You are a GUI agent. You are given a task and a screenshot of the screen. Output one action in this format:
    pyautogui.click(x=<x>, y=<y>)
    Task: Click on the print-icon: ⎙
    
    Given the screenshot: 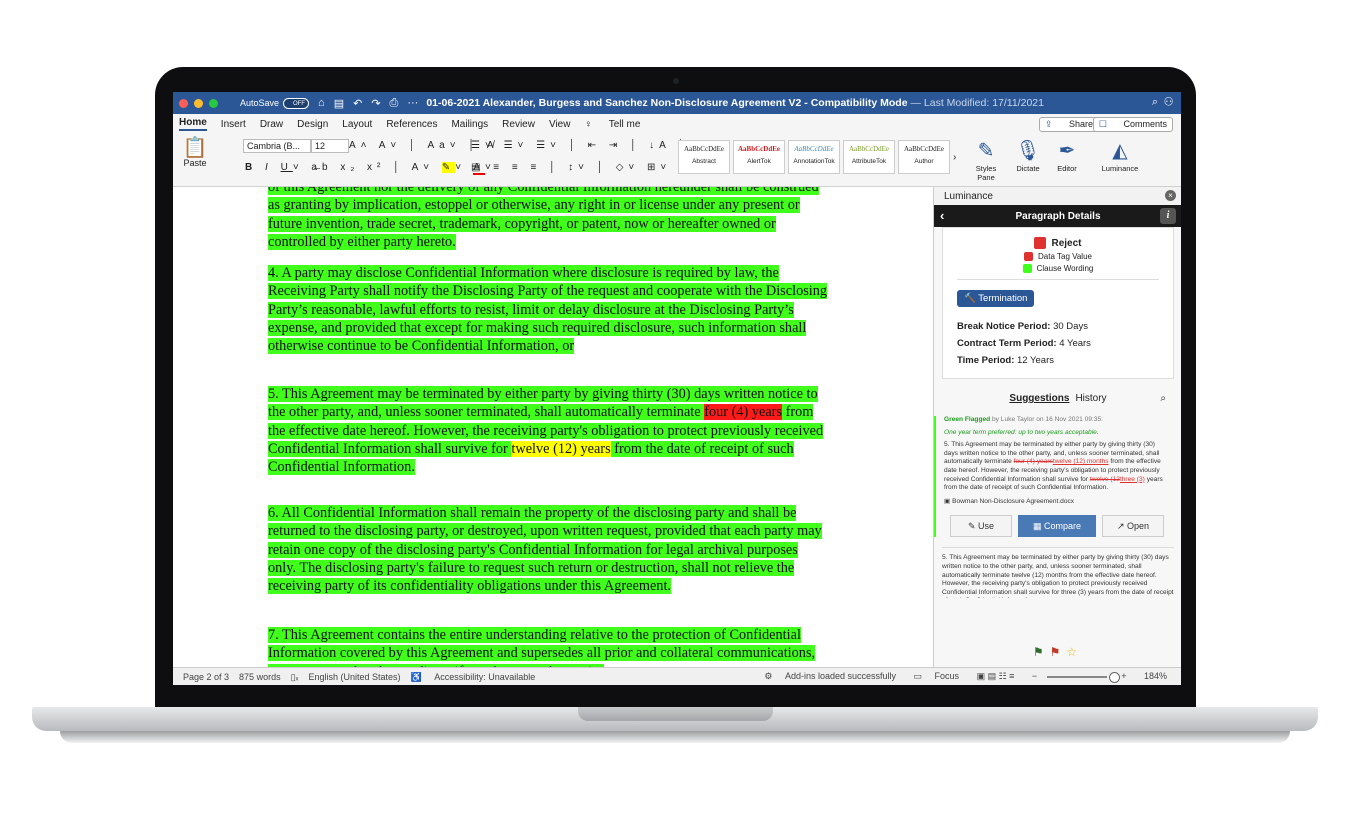 What is the action you would take?
    pyautogui.click(x=394, y=103)
    